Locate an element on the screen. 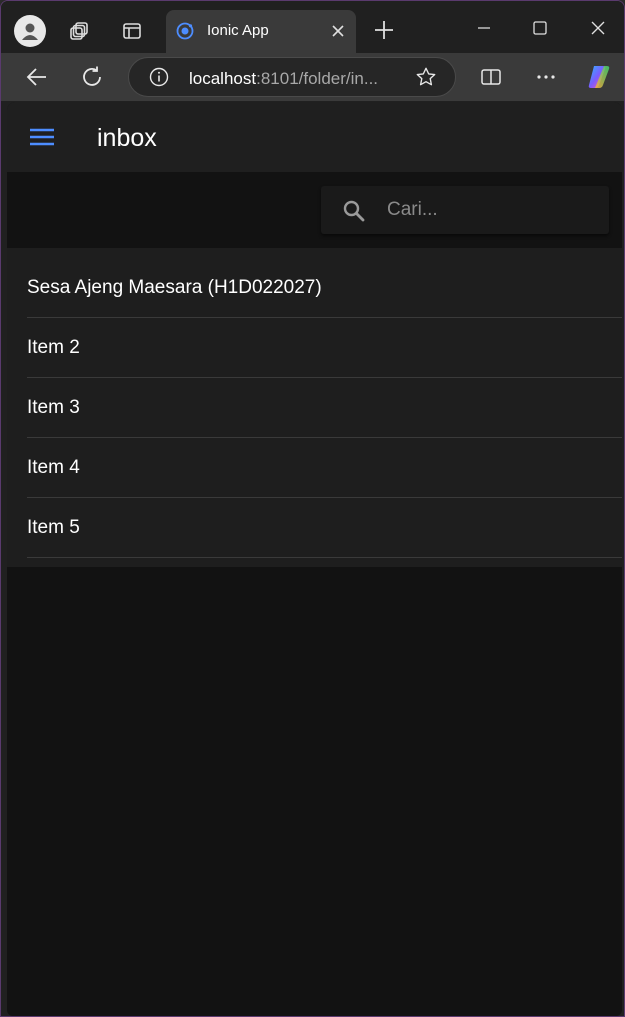 Image resolution: width=625 pixels, height=1017 pixels. copilot-icon is located at coordinates (599, 77).